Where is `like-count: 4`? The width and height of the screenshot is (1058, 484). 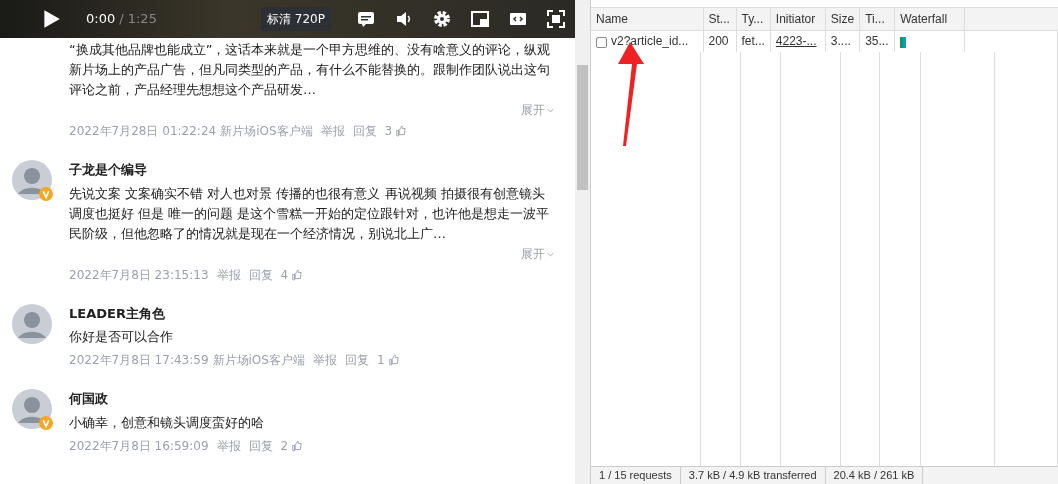
like-count: 4 is located at coordinates (284, 275).